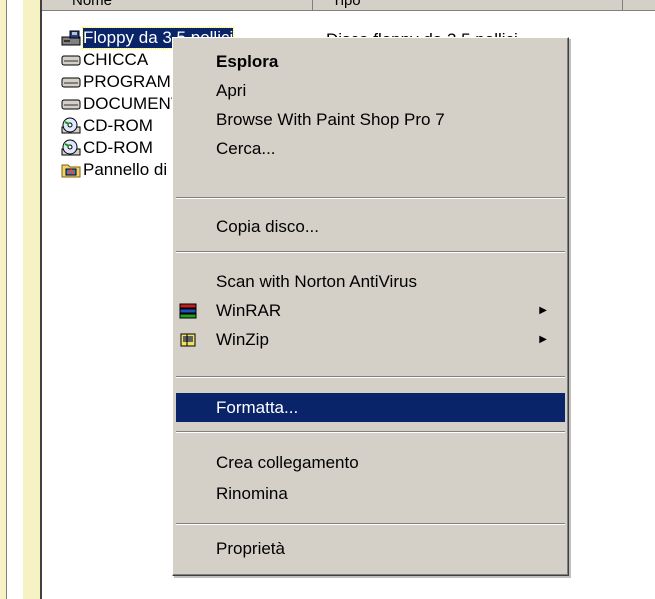 This screenshot has width=655, height=599. Describe the element at coordinates (370, 462) in the screenshot. I see `menu-item-crea-collegamento: Crea collegamento` at that location.